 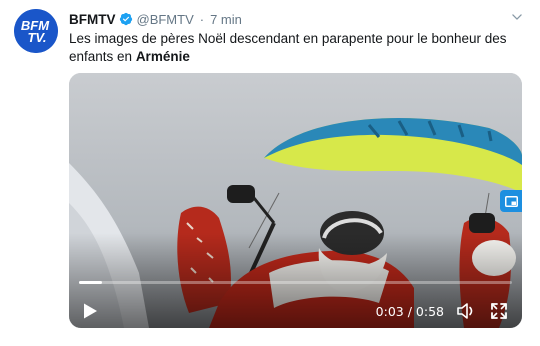 What do you see at coordinates (226, 19) in the screenshot?
I see `tweet-timestamp: 7 min` at bounding box center [226, 19].